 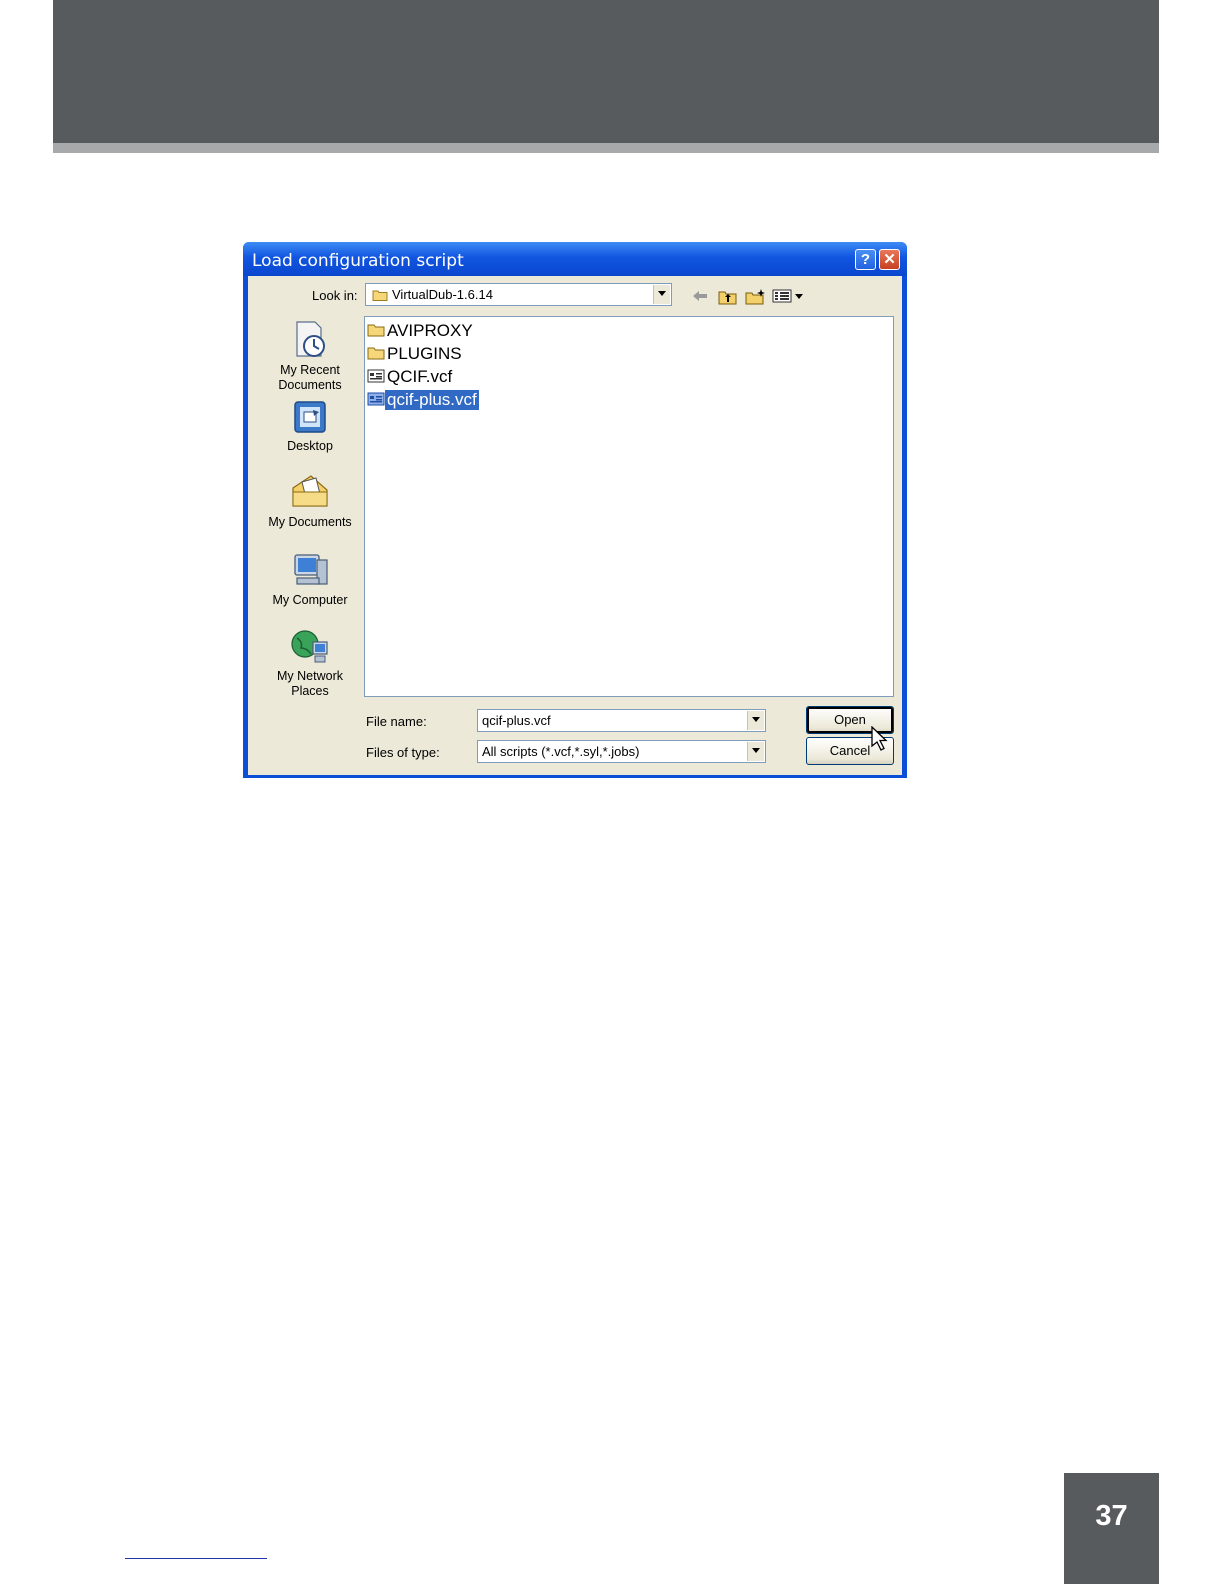 I want to click on look-in-label: Look in:, so click(x=335, y=295).